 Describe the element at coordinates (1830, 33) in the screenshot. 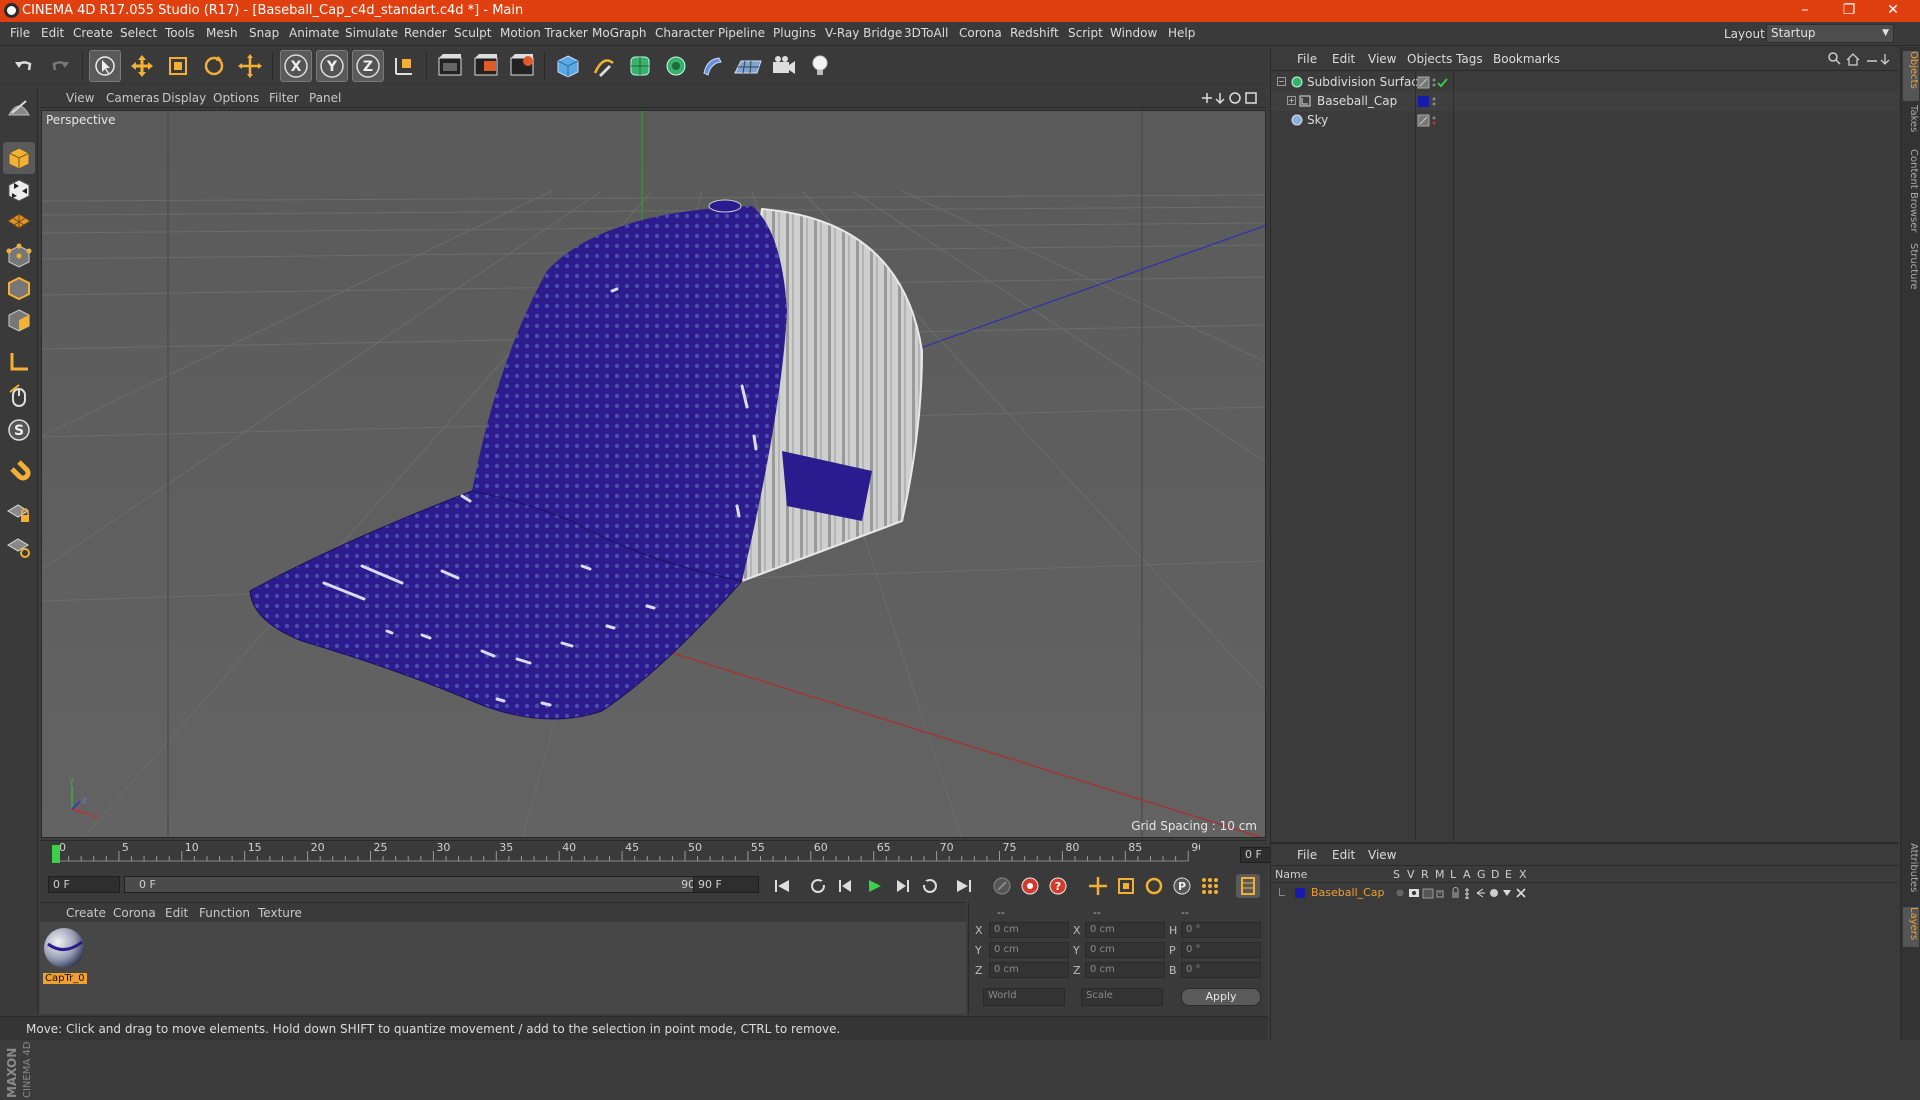

I see `layout-dropdown: Startup ▼` at that location.